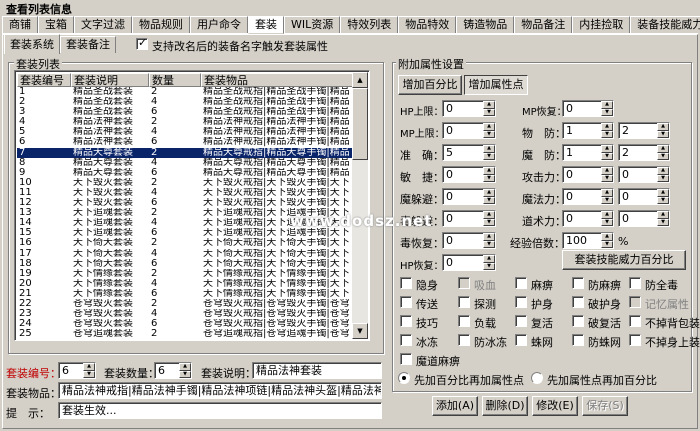  What do you see at coordinates (187, 274) in the screenshot?
I see `table-row: 19 天下情缘套装 2 天下情缘戒指|天下情缘手镯|天下` at bounding box center [187, 274].